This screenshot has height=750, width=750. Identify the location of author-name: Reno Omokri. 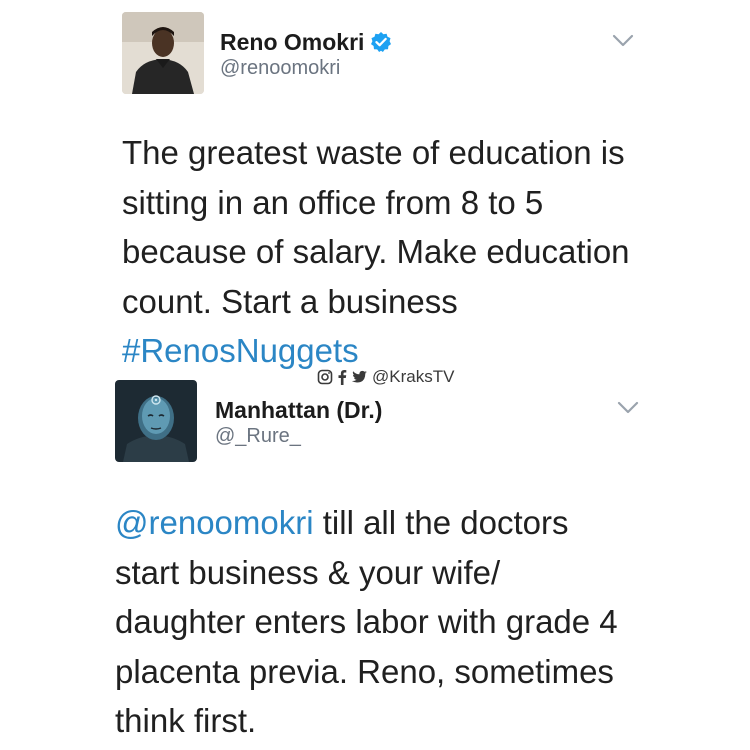
(306, 42).